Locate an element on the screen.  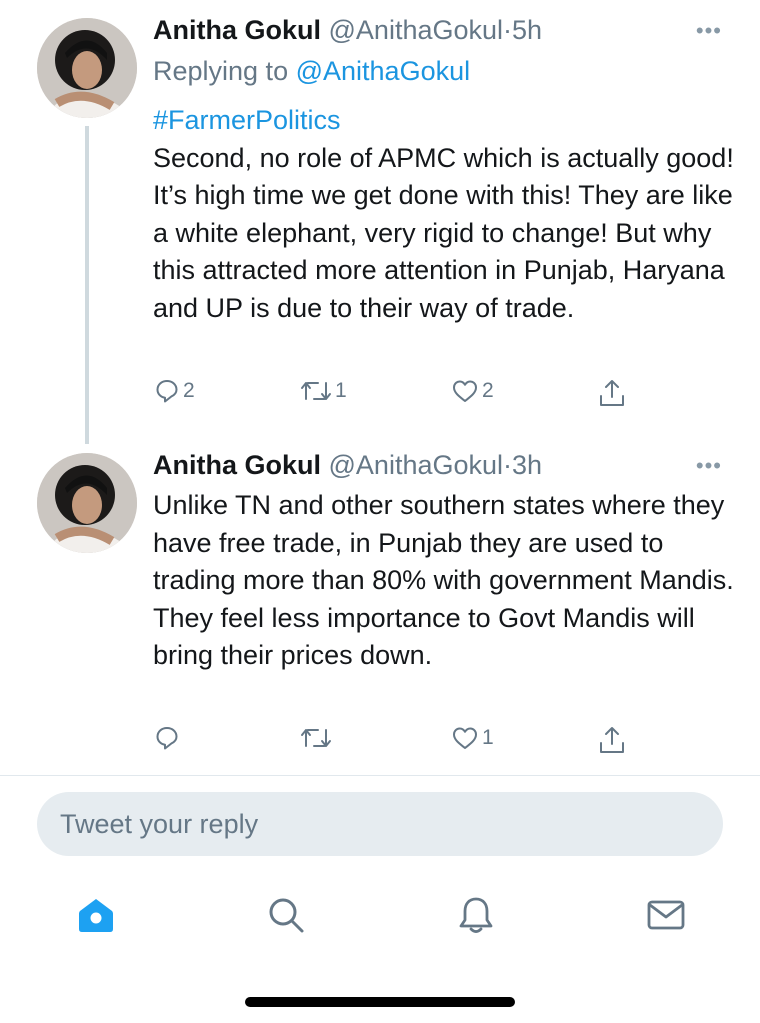
reply-button is located at coordinates (168, 738).